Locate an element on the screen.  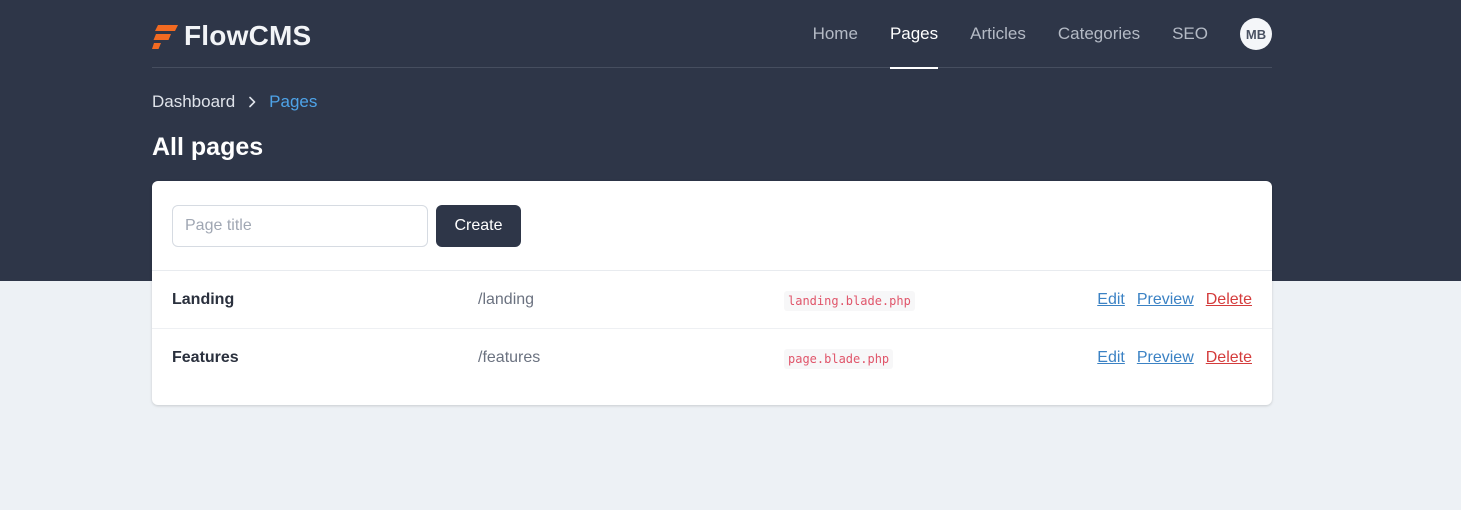
nav-item-pages: Pages is located at coordinates (914, 34).